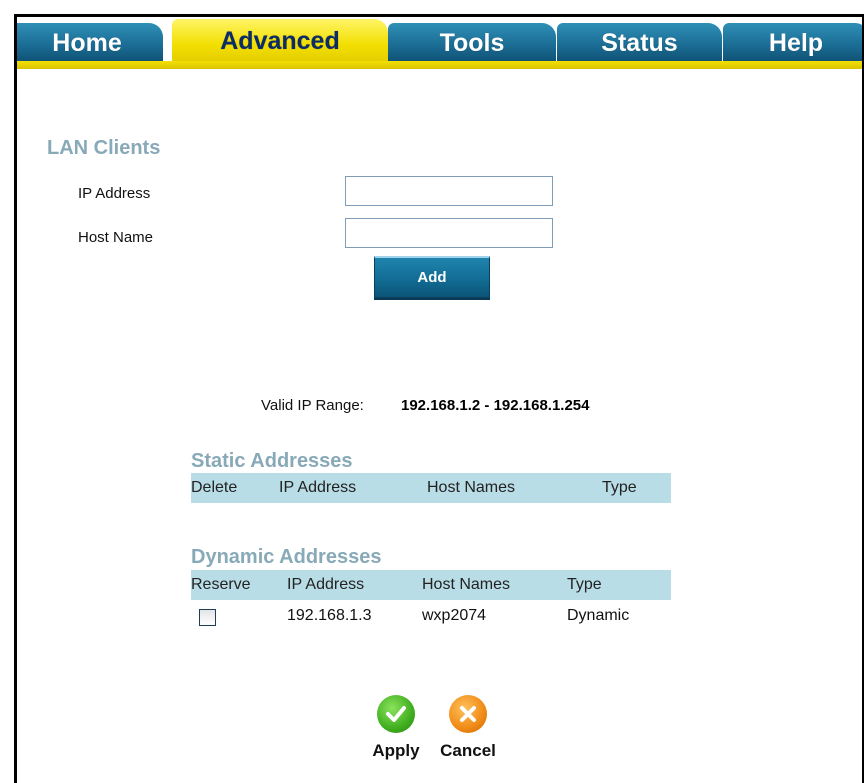 The width and height of the screenshot is (864, 783). I want to click on dynamic-header-ip: IP Address, so click(326, 584).